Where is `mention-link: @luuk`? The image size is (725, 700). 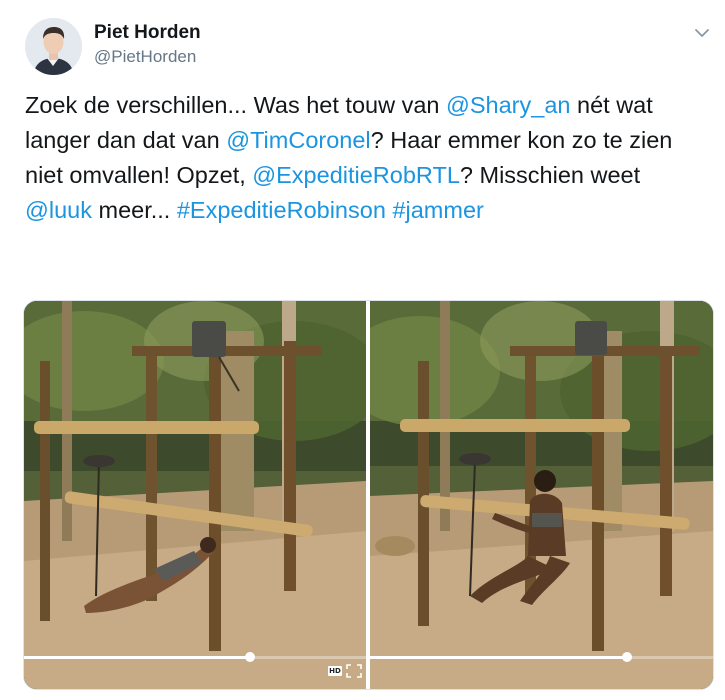 mention-link: @luuk is located at coordinates (58, 210).